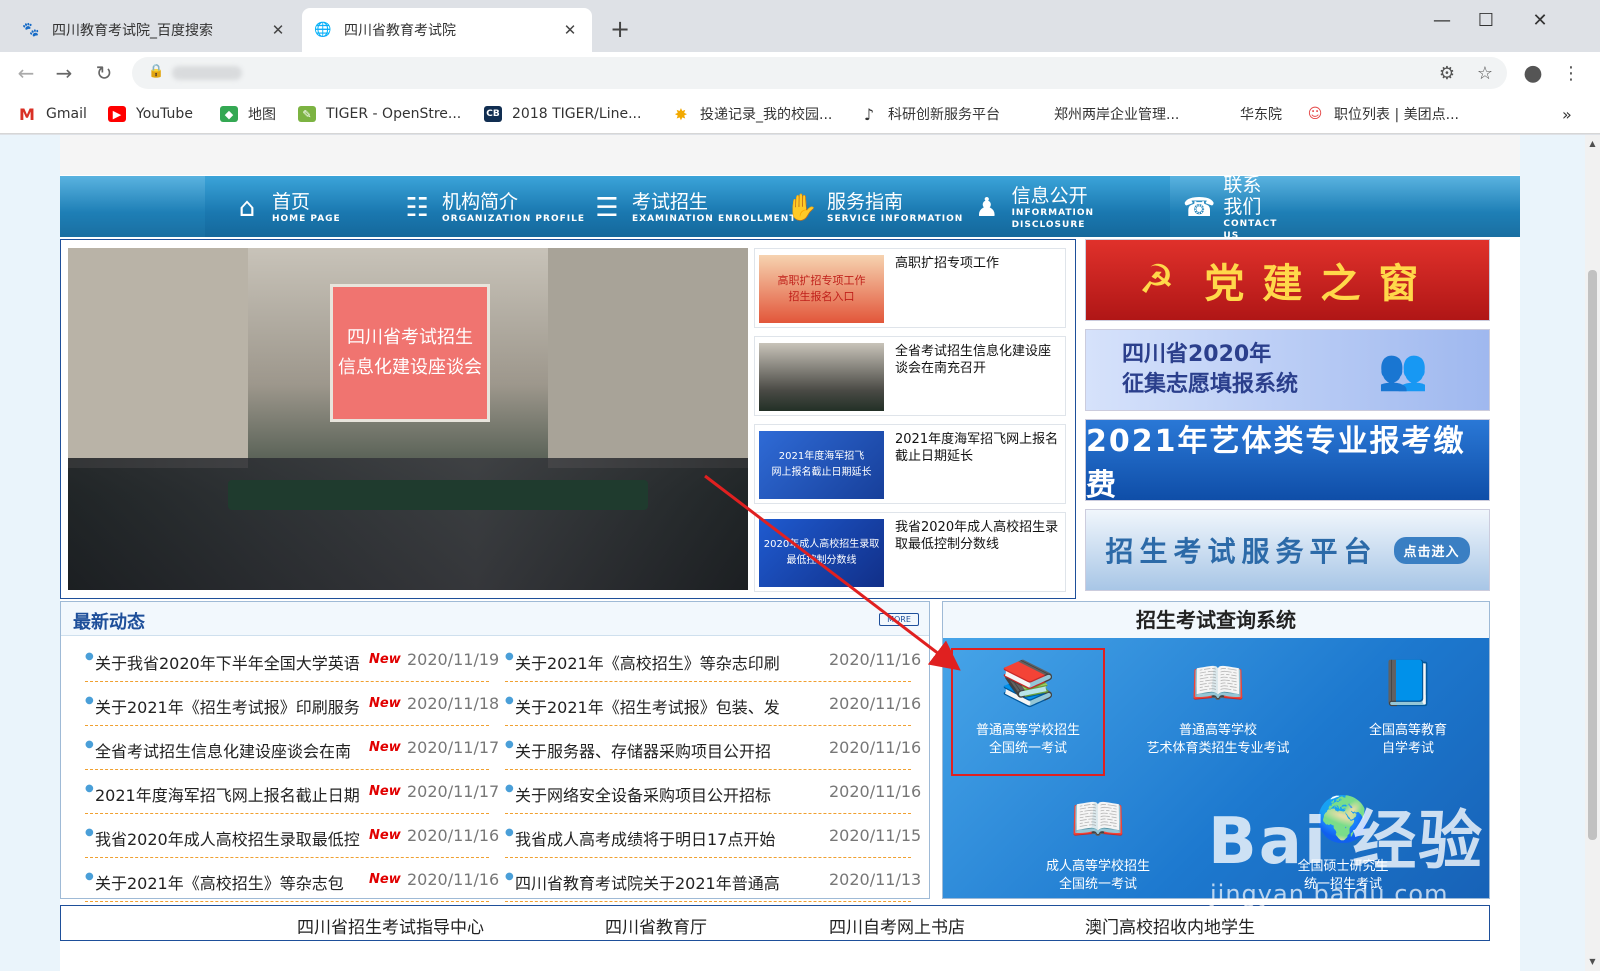 This screenshot has height=971, width=1600. What do you see at coordinates (1403, 370) in the screenshot?
I see `people-illustration-icon: 👥` at bounding box center [1403, 370].